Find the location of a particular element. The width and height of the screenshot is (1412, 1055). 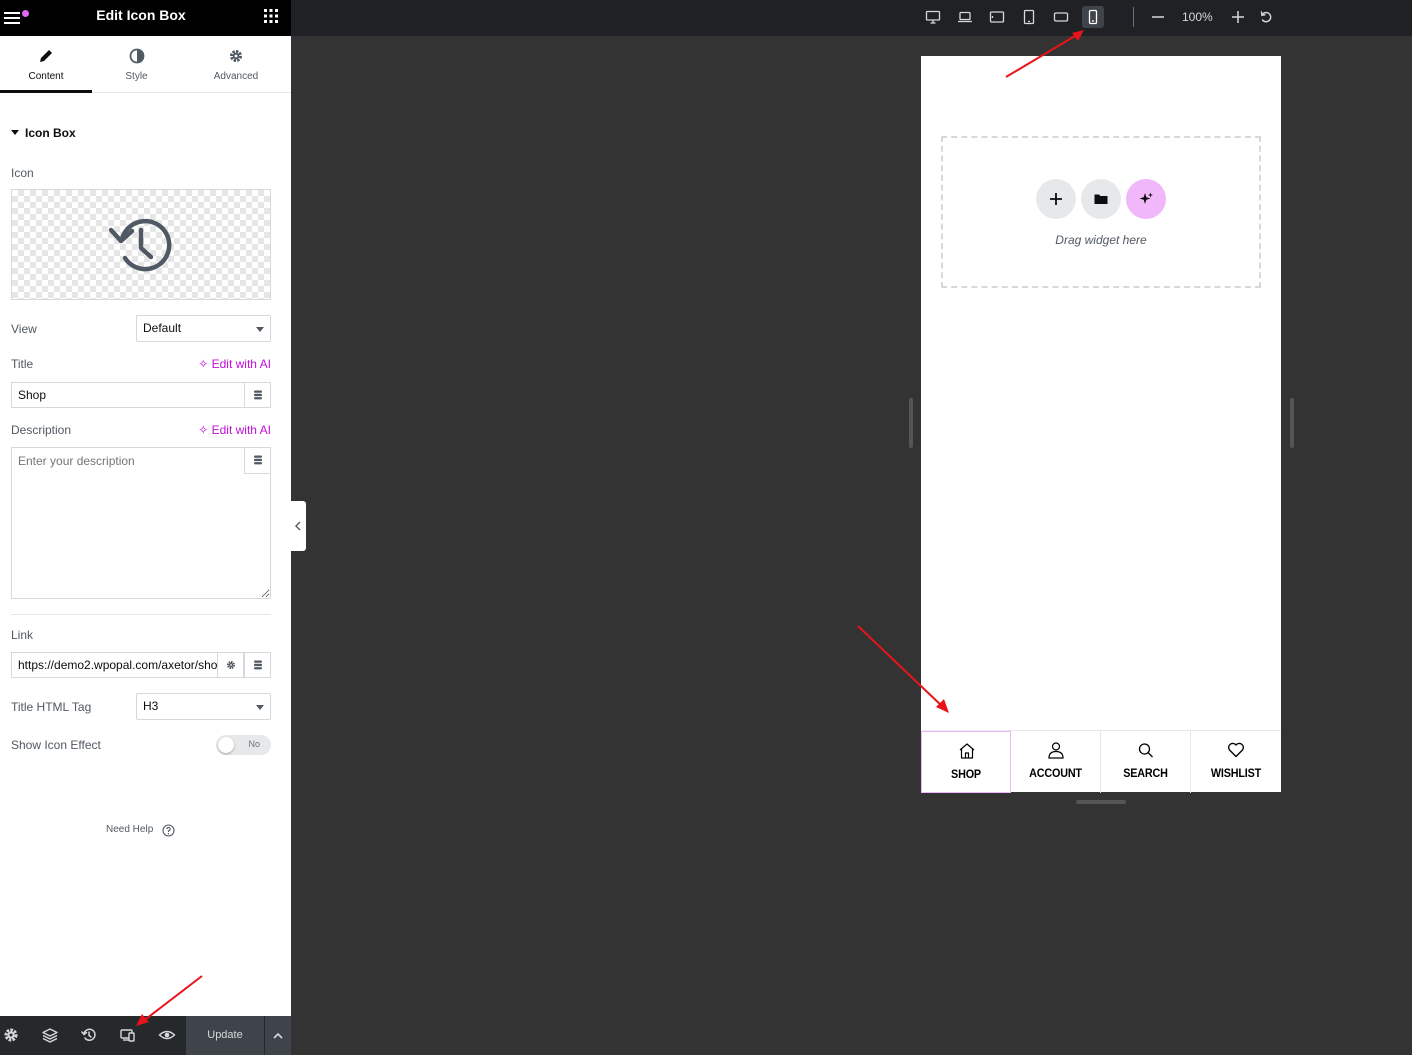

add-template-button is located at coordinates (1101, 199).